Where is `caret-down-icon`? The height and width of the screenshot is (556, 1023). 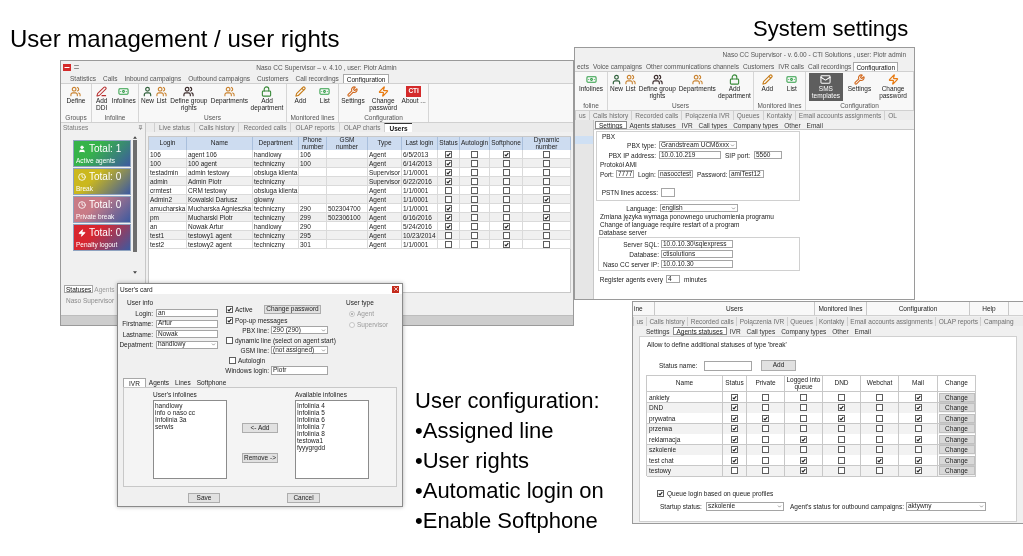 caret-down-icon is located at coordinates (134, 272).